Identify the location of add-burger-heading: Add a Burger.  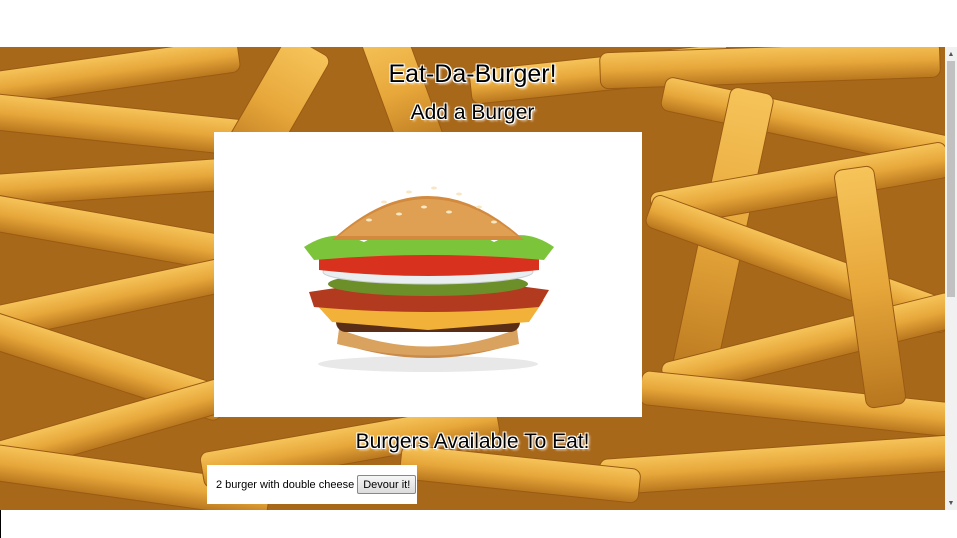
(472, 112).